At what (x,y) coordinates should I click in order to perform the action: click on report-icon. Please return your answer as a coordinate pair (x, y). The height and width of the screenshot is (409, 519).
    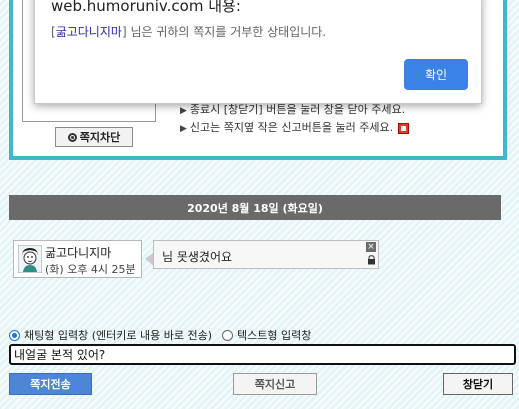
    Looking at the image, I should click on (404, 128).